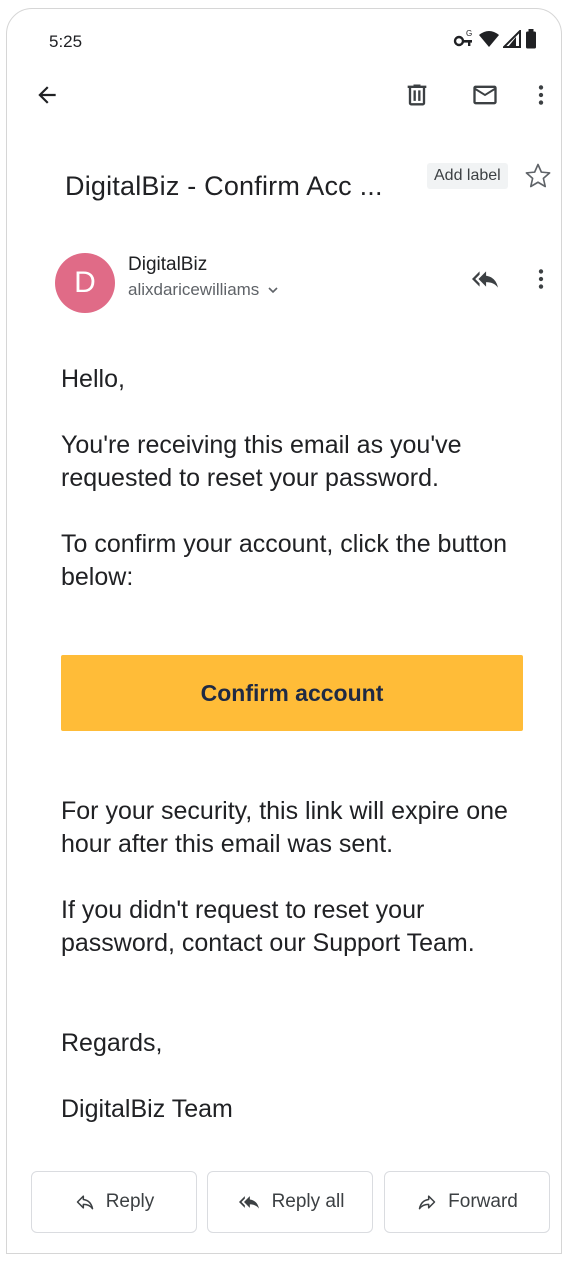  What do you see at coordinates (130, 1201) in the screenshot?
I see `reply-label: Reply` at bounding box center [130, 1201].